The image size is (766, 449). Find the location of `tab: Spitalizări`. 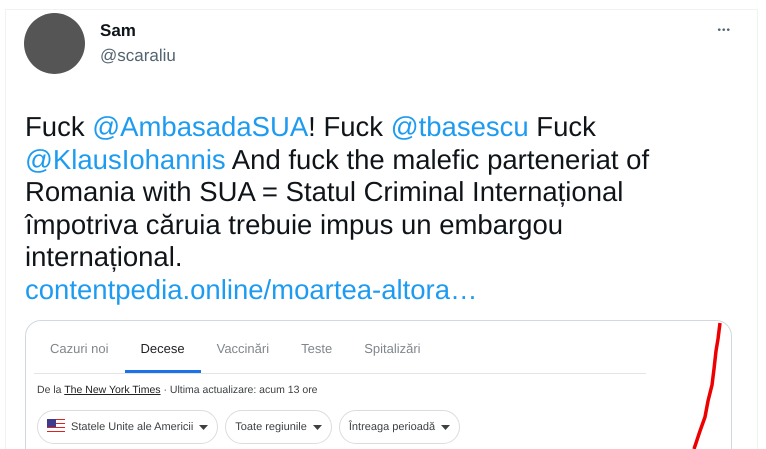

tab: Spitalizări is located at coordinates (392, 352).